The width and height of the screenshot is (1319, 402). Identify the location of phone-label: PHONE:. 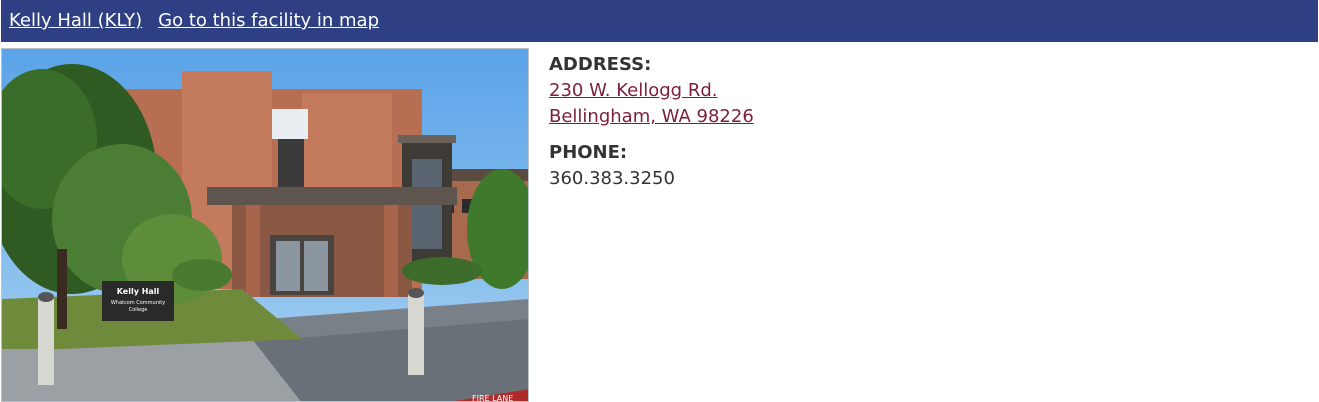
(588, 152).